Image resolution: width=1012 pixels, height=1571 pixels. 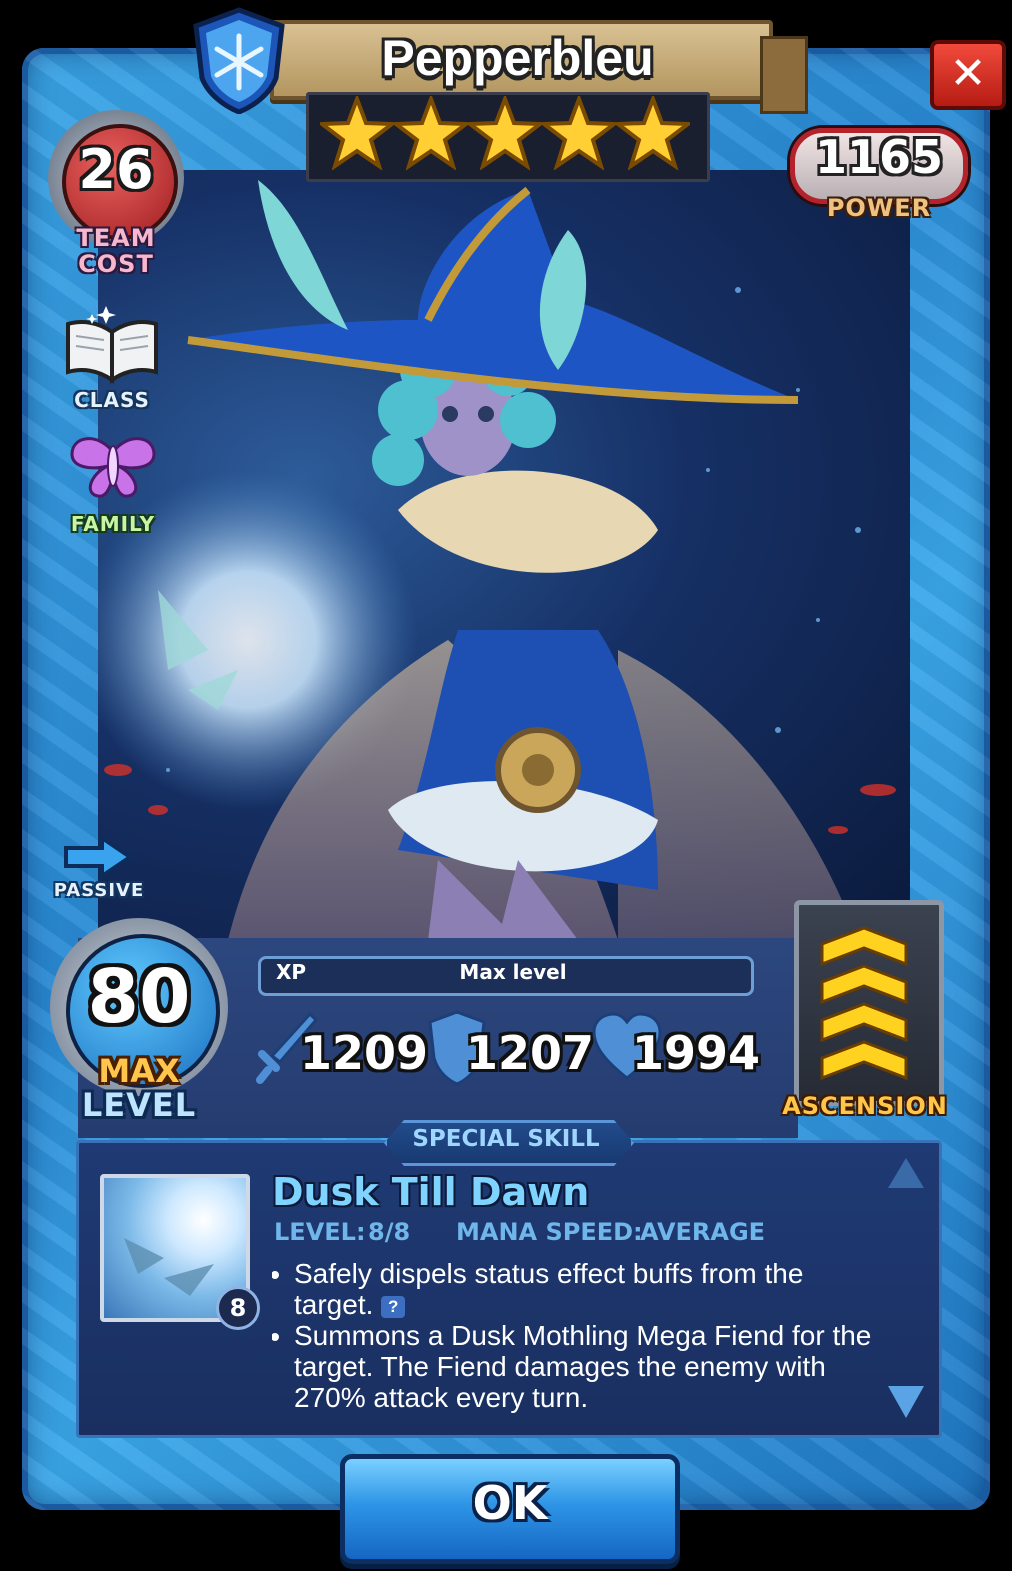 What do you see at coordinates (865, 1106) in the screenshot?
I see `ascension-label: ASCENSION` at bounding box center [865, 1106].